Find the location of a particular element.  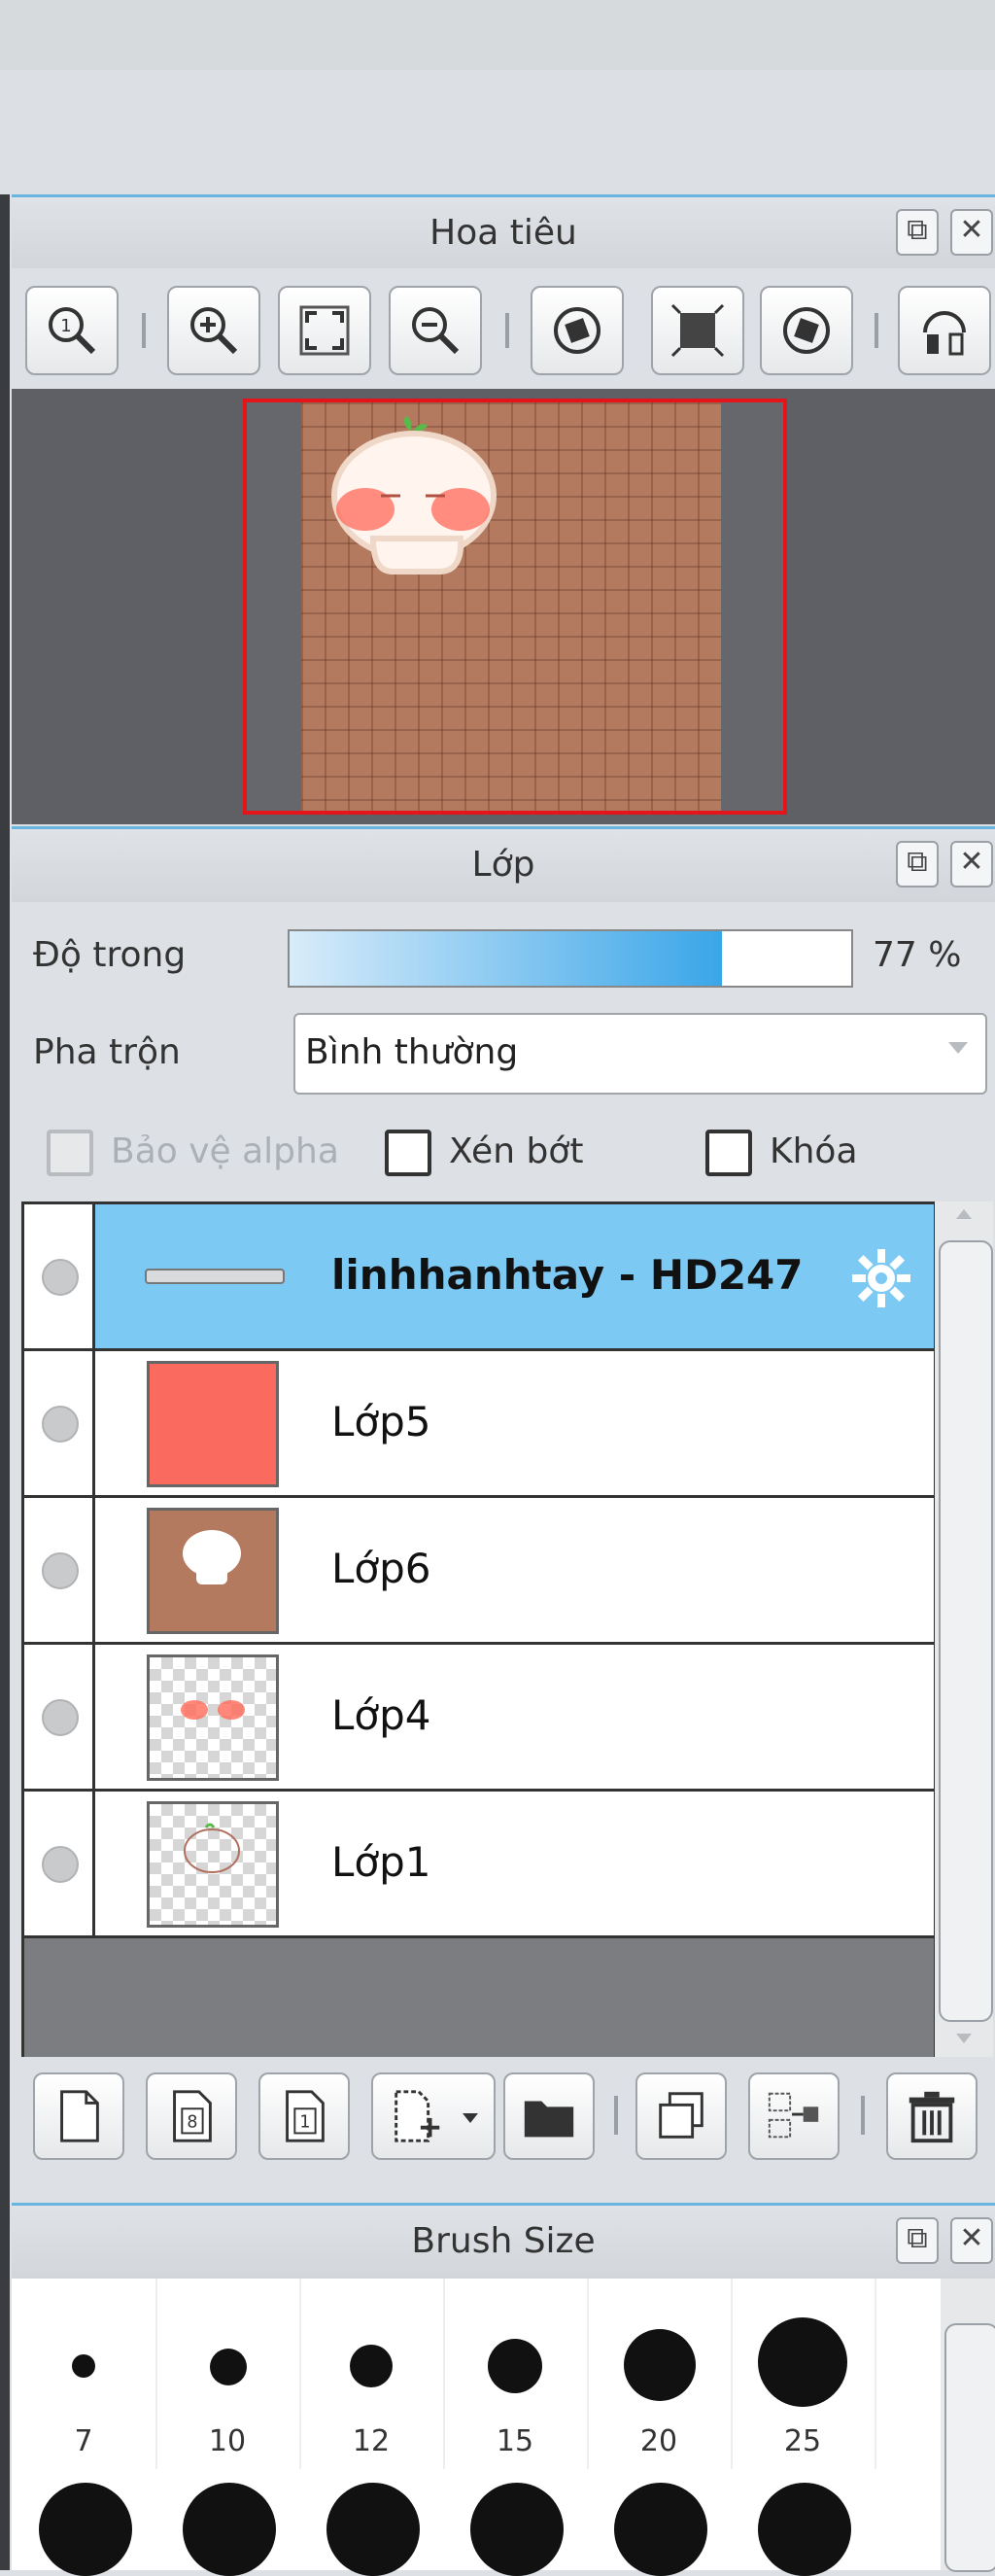

rotate-right-button is located at coordinates (807, 330).